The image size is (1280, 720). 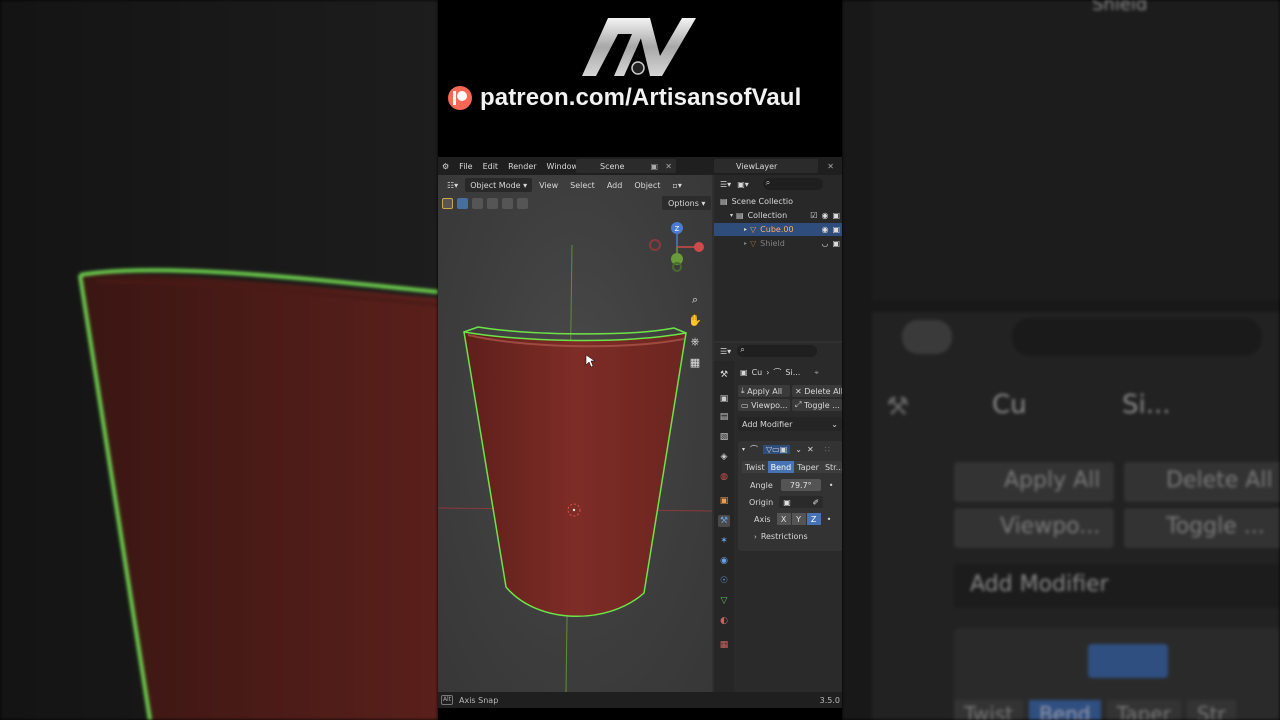 What do you see at coordinates (724, 541) in the screenshot?
I see `particles-tab-icon: ✶` at bounding box center [724, 541].